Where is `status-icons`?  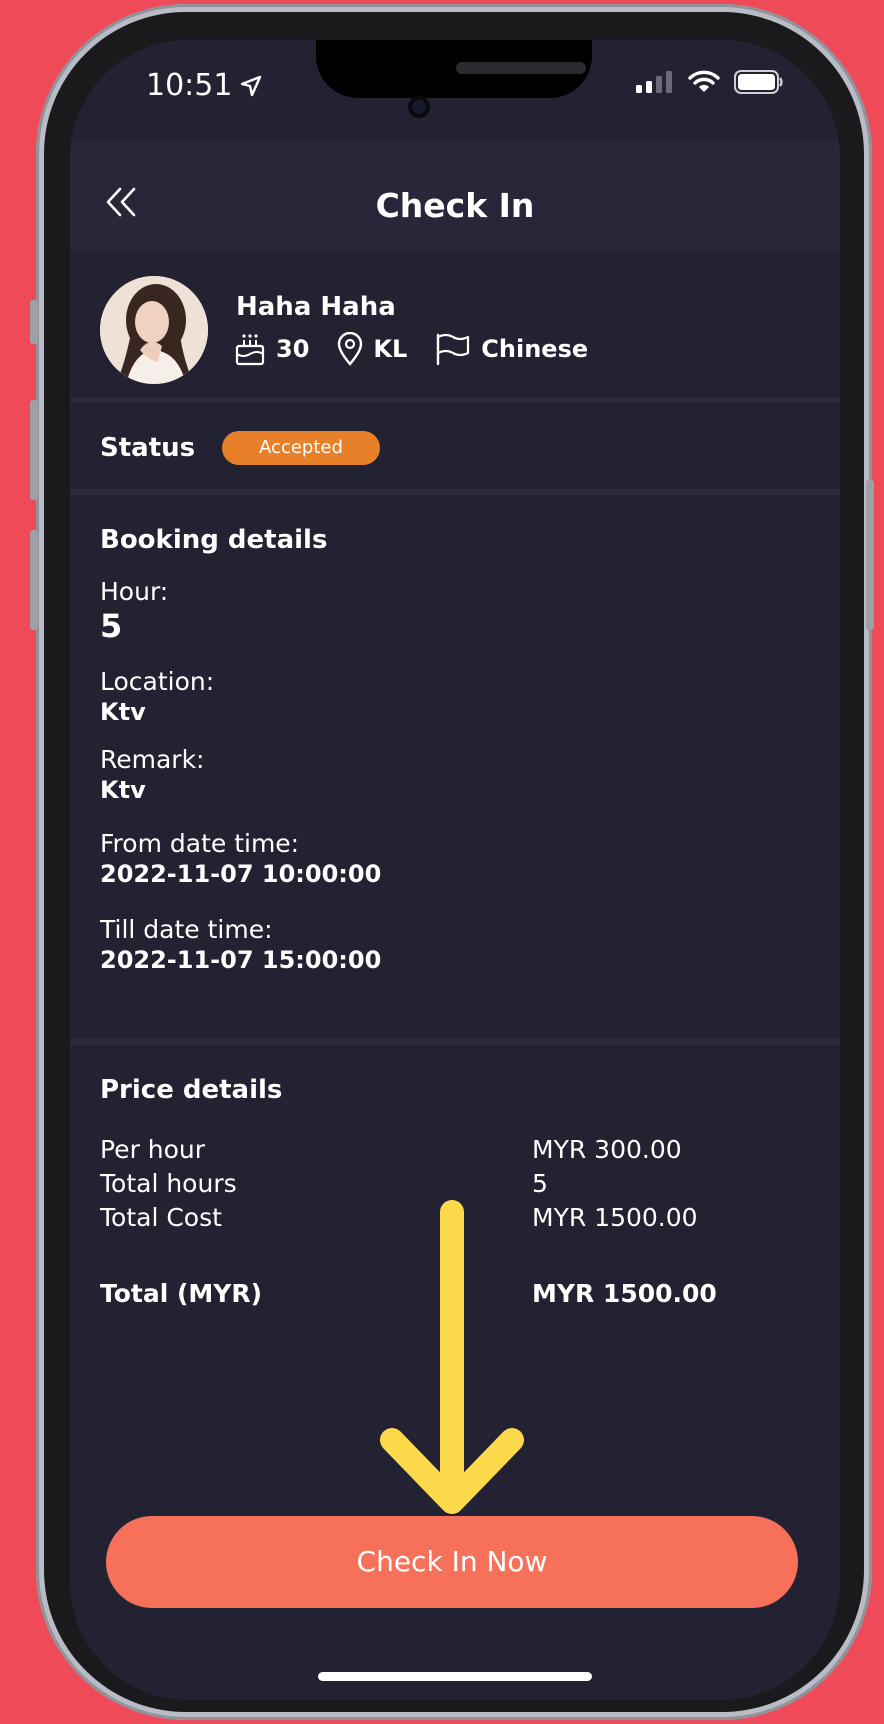
status-icons is located at coordinates (710, 82).